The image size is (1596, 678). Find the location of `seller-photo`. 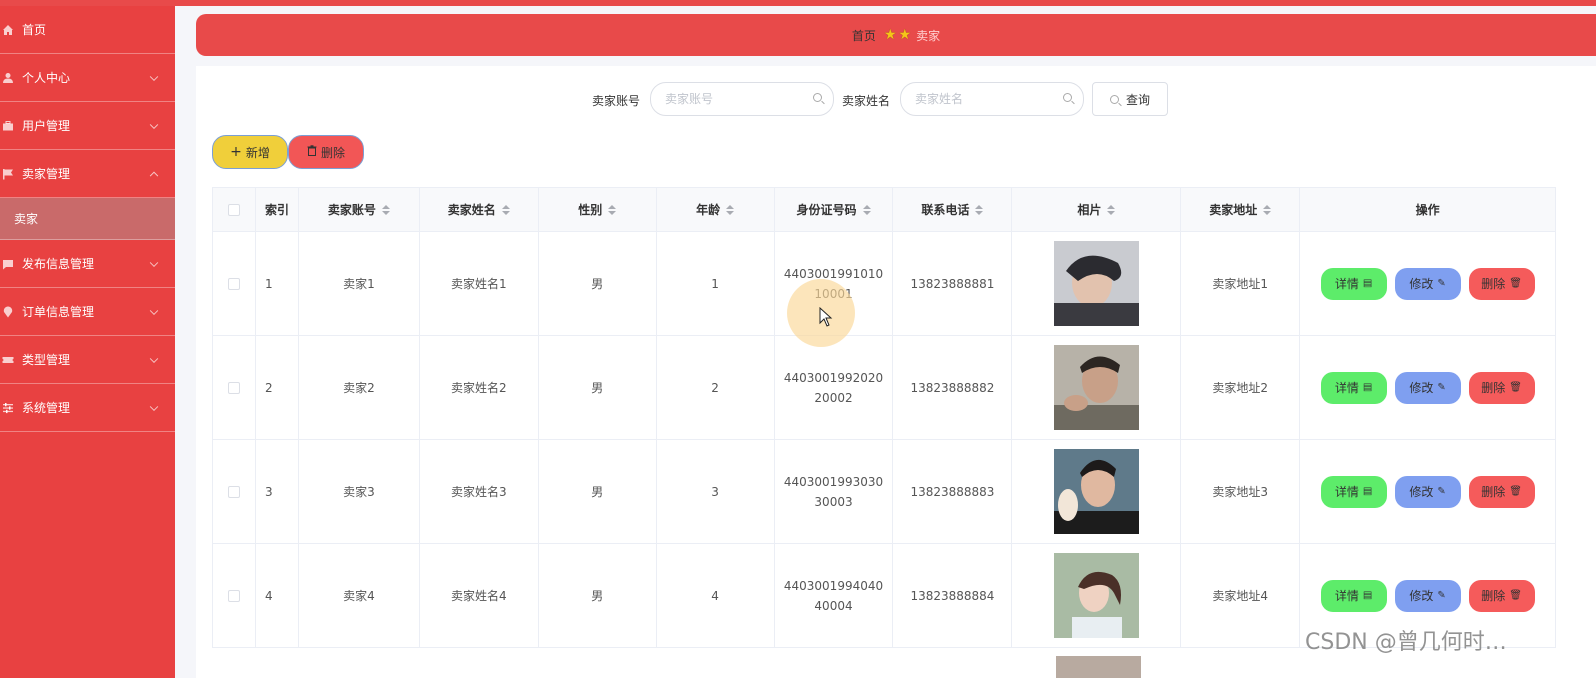

seller-photo is located at coordinates (1096, 387).